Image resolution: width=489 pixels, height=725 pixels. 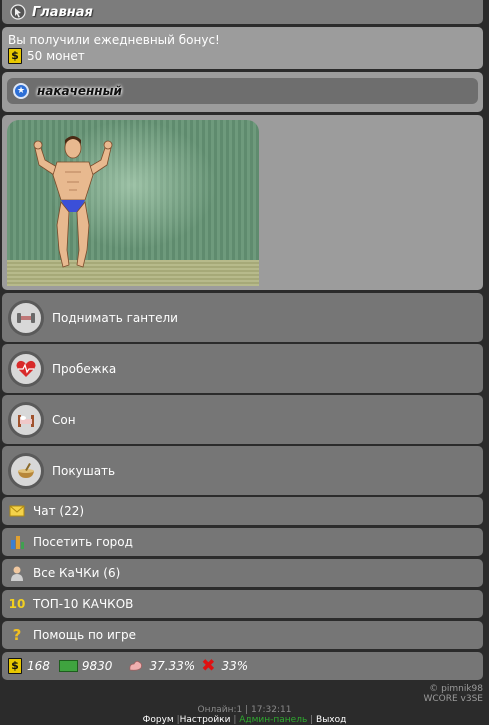 What do you see at coordinates (17, 573) in the screenshot?
I see `person-icon` at bounding box center [17, 573].